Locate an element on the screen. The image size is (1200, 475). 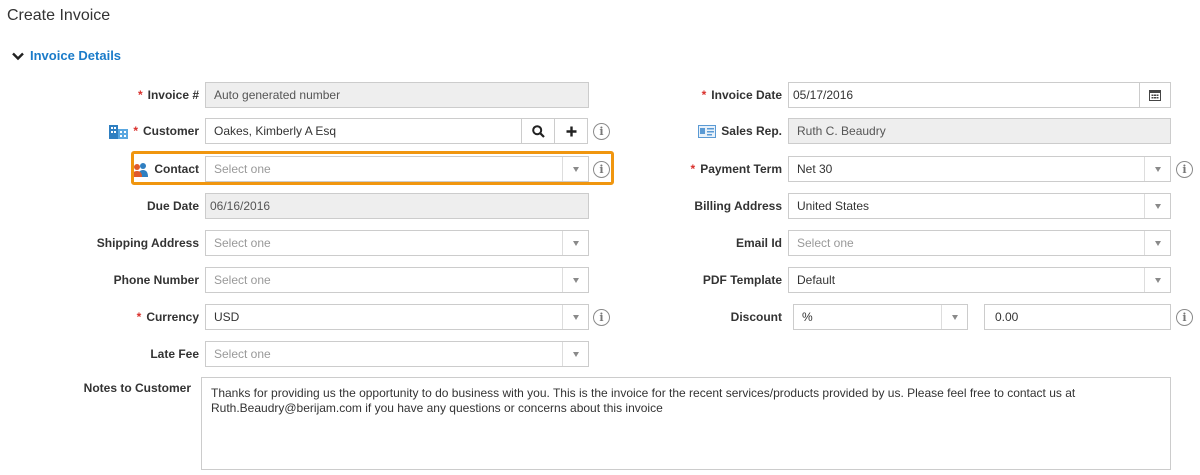
sales-rep-field: Ruth C. Beaudry is located at coordinates (979, 131).